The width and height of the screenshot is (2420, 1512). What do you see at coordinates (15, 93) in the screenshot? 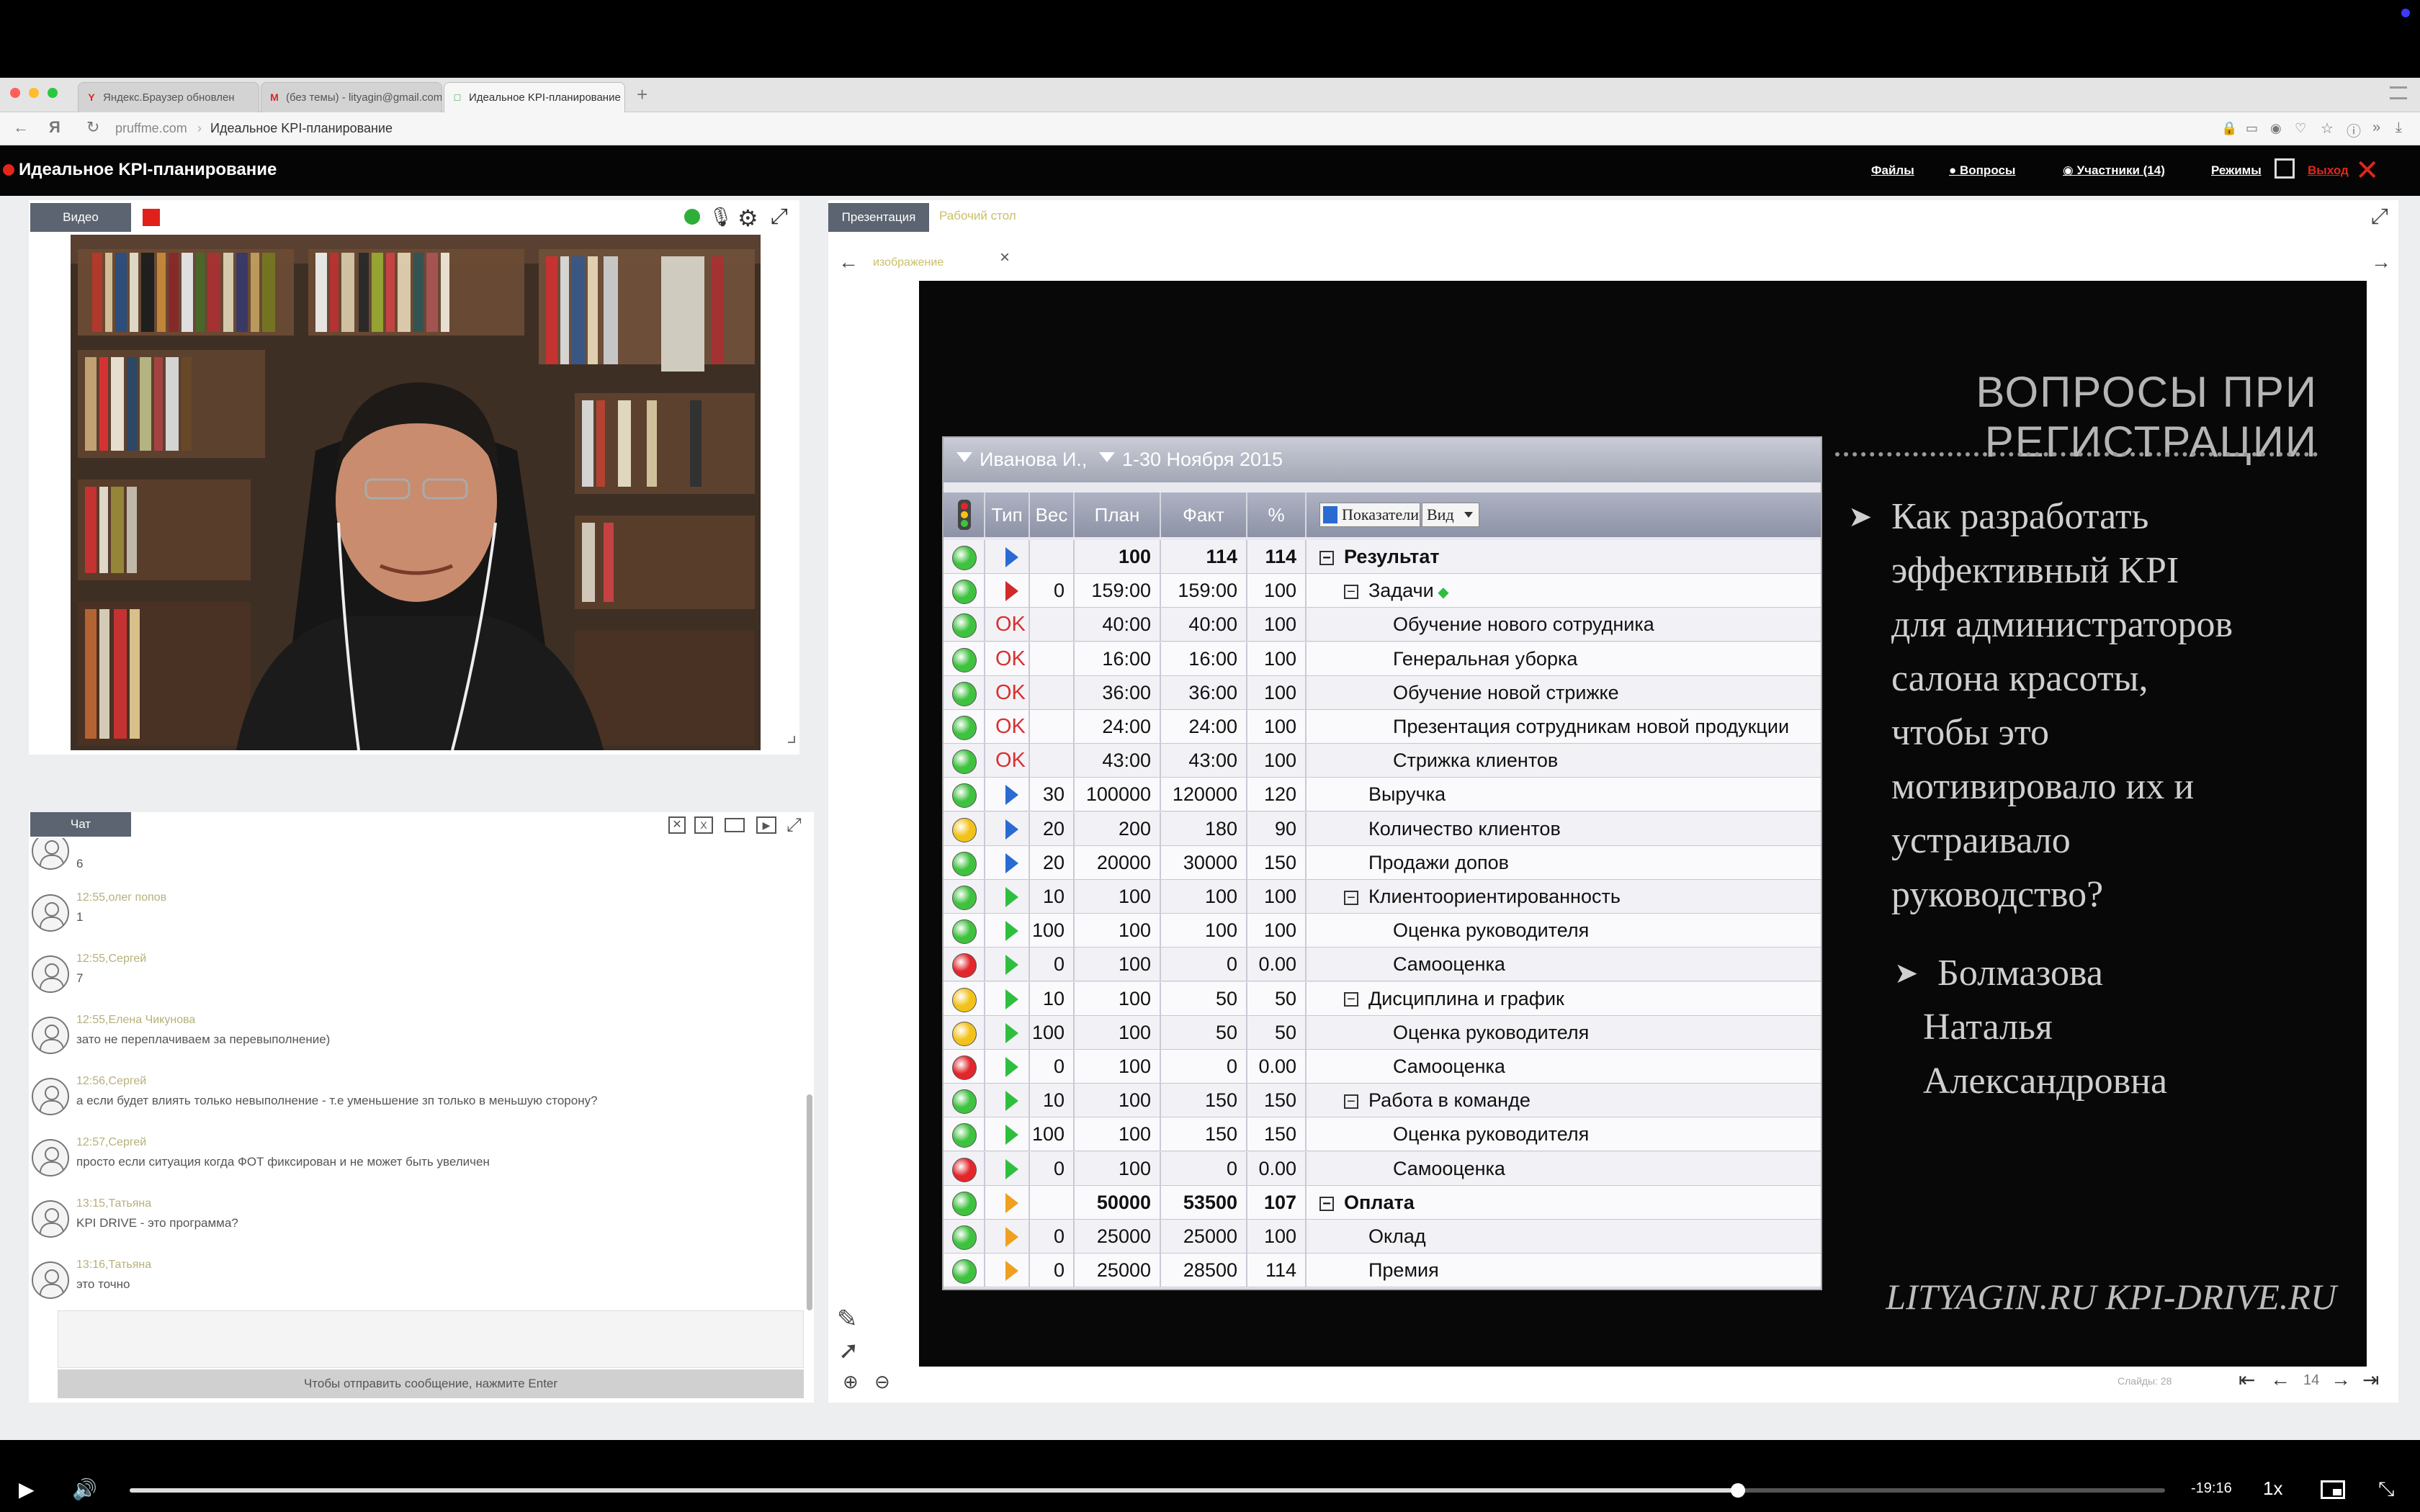
I see `window-close-button` at bounding box center [15, 93].